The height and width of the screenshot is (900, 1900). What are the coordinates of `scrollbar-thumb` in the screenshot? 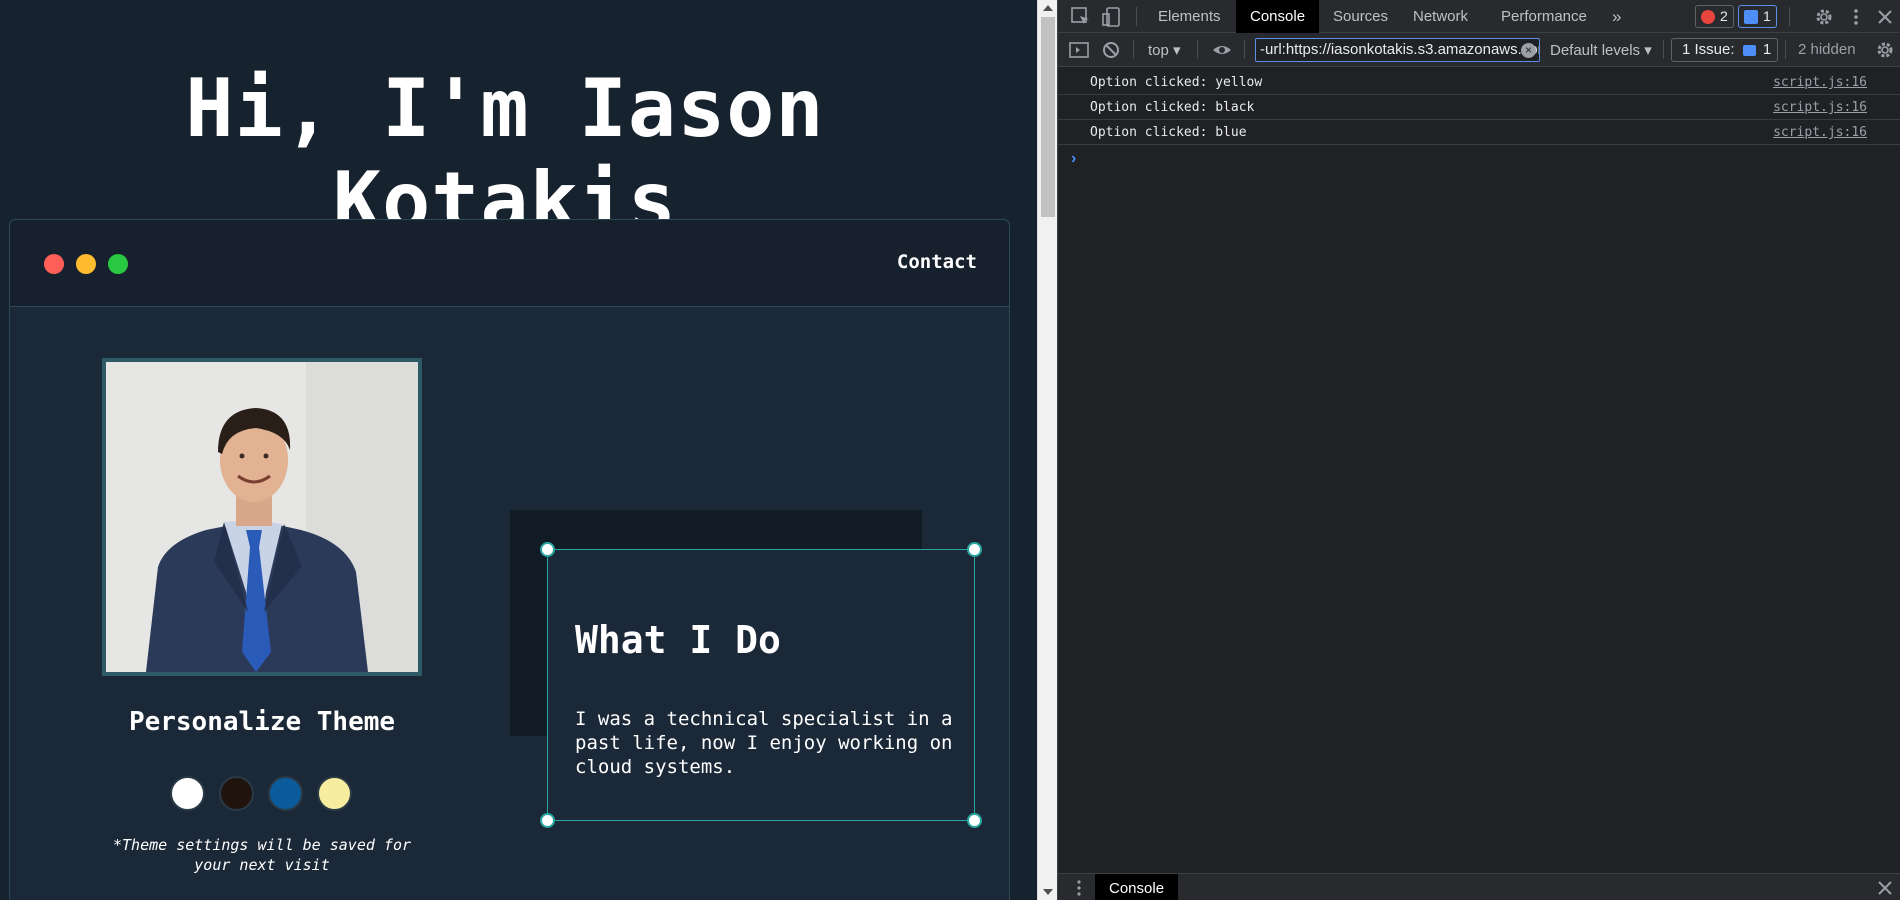 It's located at (1048, 117).